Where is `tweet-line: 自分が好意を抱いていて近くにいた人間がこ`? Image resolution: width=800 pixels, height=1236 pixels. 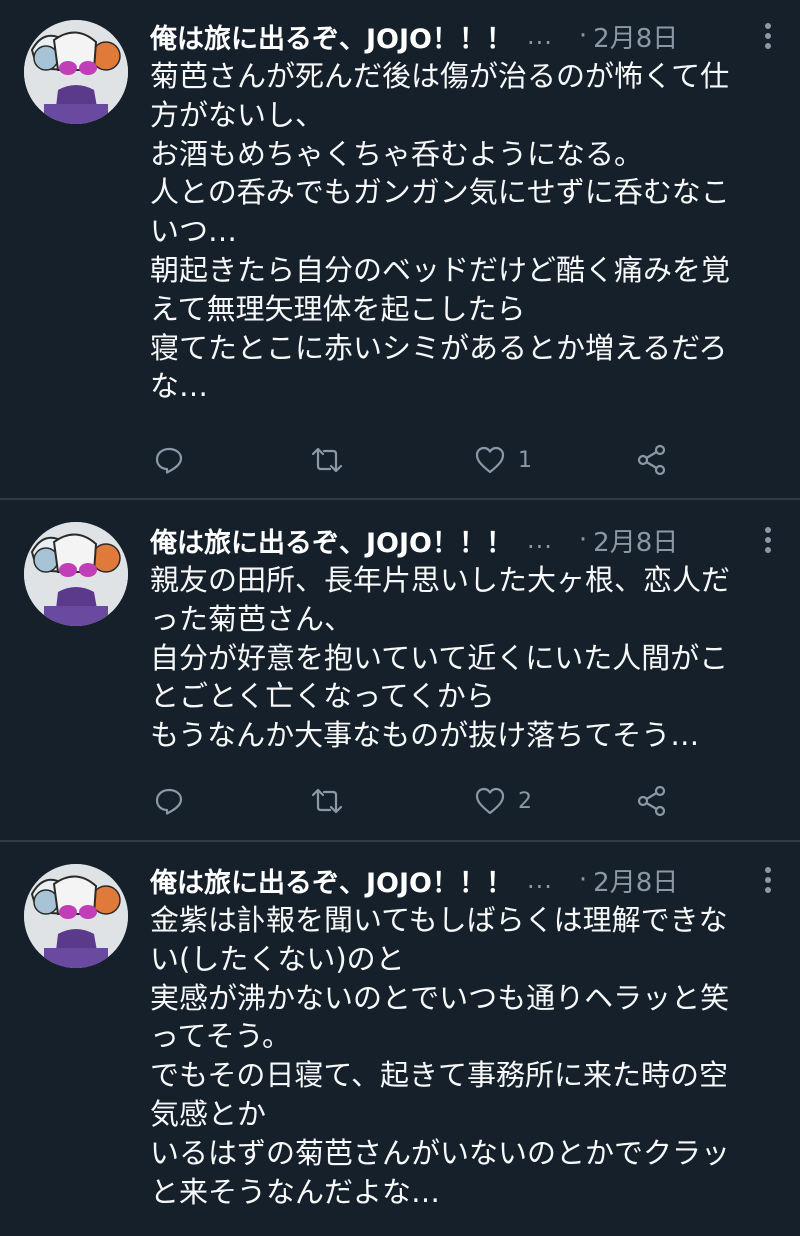 tweet-line: 自分が好意を抱いていて近くにいた人間がこ is located at coordinates (439, 657).